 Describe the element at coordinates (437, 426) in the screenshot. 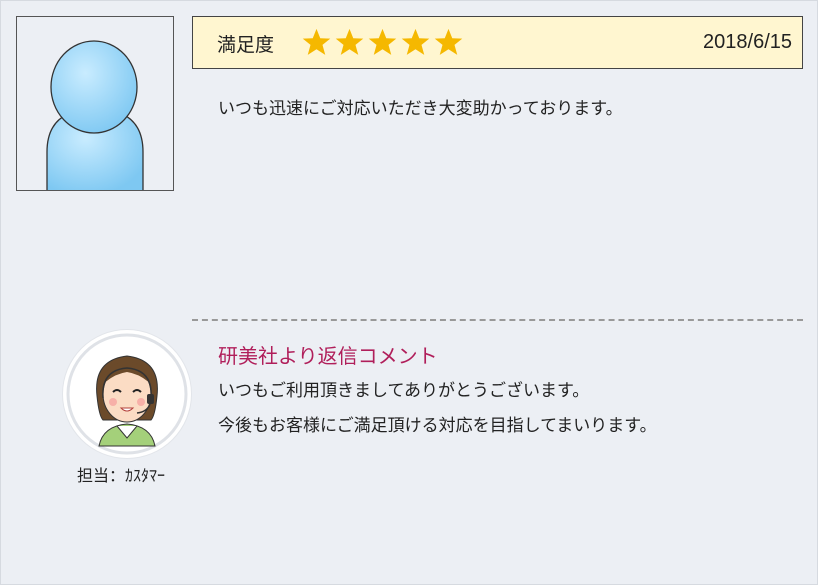

I see `reply-line: 今後もお客様にご満足頂ける対応を目指してまいります。` at that location.